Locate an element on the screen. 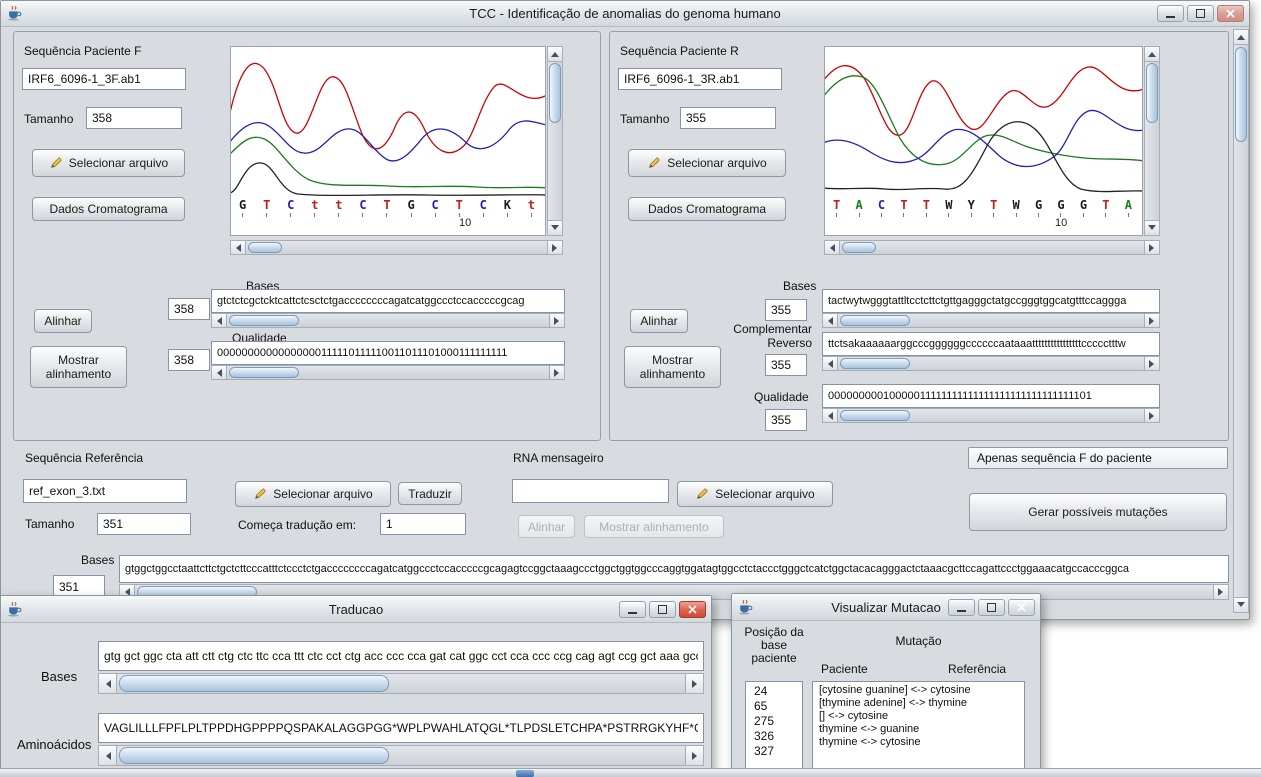 Image resolution: width=1261 pixels, height=777 pixels. patient-f-align-button: Alinhar is located at coordinates (63, 321).